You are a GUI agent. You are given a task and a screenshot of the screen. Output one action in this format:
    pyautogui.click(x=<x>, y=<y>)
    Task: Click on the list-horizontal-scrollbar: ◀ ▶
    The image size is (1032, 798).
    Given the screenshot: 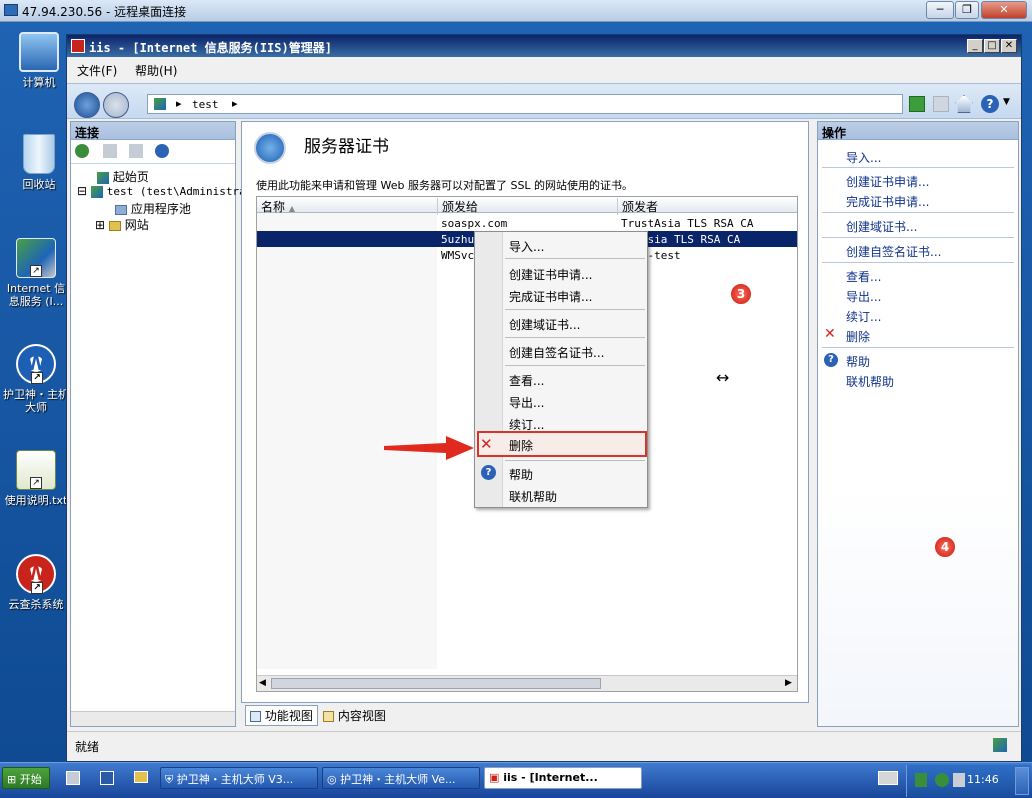 What is the action you would take?
    pyautogui.click(x=527, y=683)
    